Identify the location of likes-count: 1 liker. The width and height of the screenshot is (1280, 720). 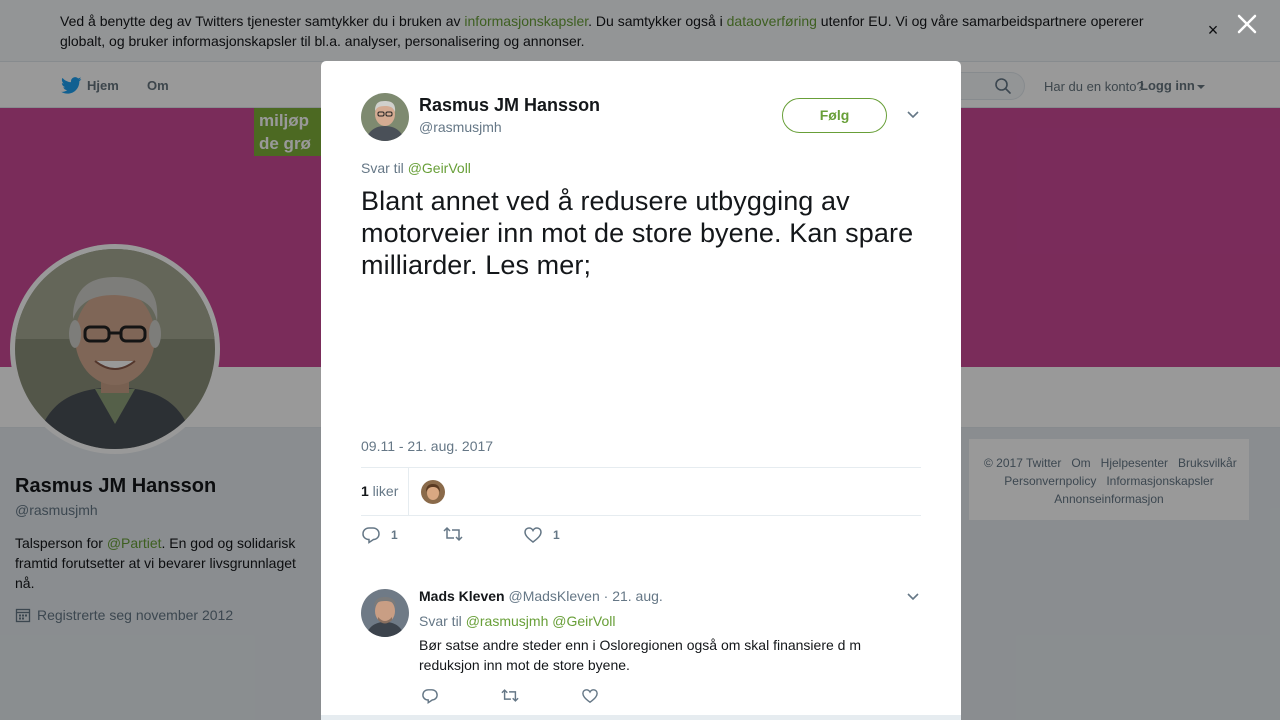
(379, 491).